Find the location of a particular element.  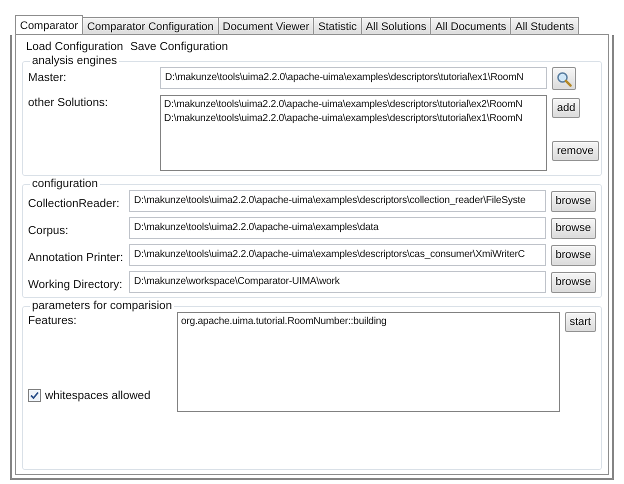

field-label: other Solutions: is located at coordinates (68, 102).